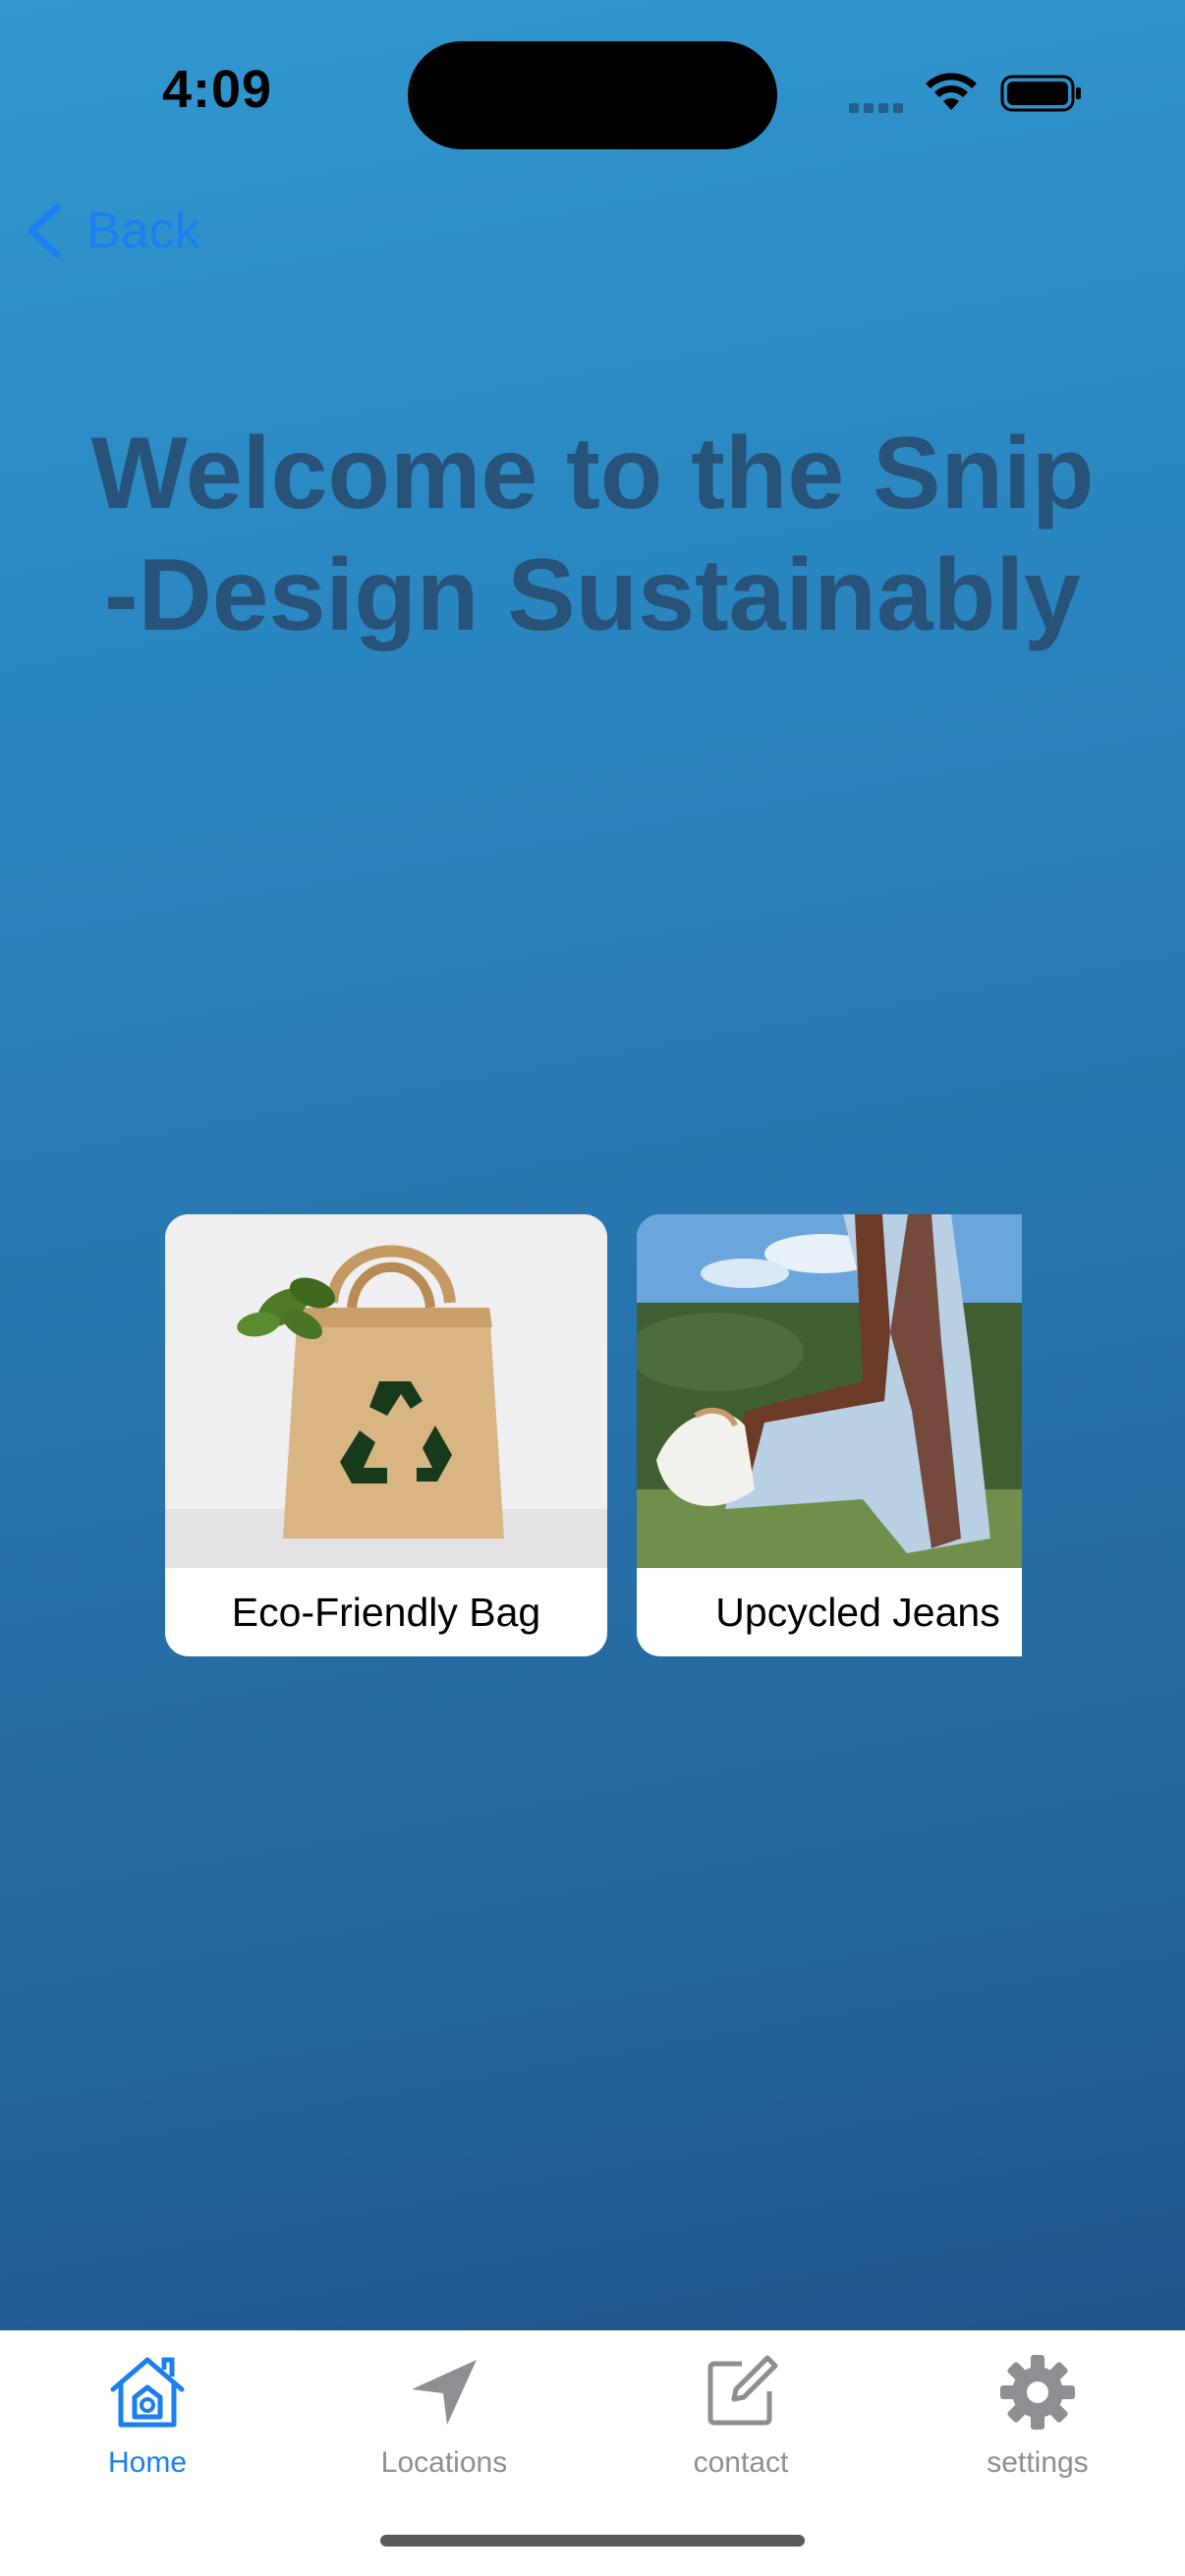 The width and height of the screenshot is (1185, 2576). What do you see at coordinates (830, 1391) in the screenshot?
I see `jeans-image` at bounding box center [830, 1391].